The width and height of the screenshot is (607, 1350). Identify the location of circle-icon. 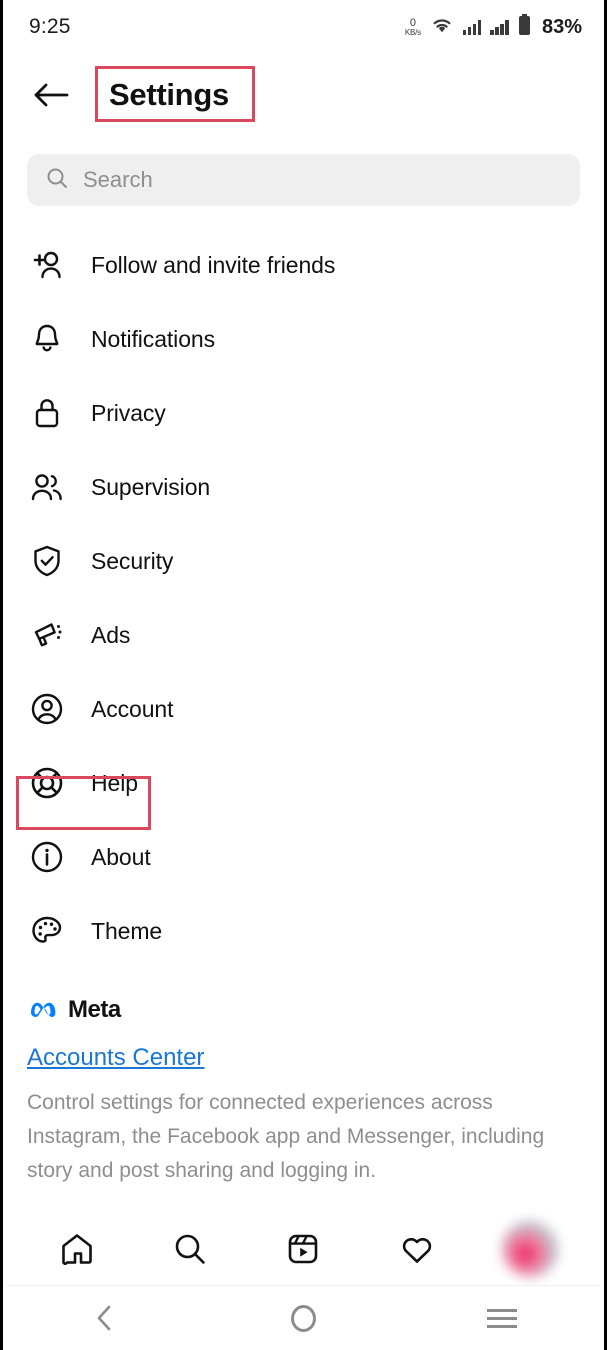
(303, 1318).